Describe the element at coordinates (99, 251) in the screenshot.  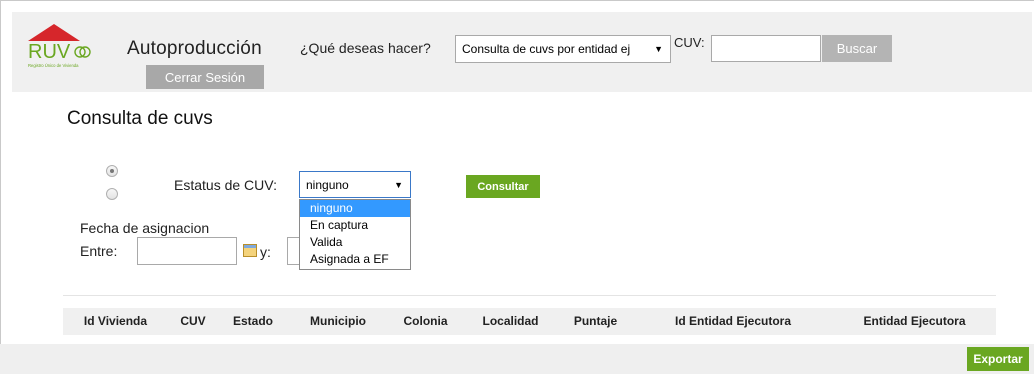
I see `between-label: Entre:` at that location.